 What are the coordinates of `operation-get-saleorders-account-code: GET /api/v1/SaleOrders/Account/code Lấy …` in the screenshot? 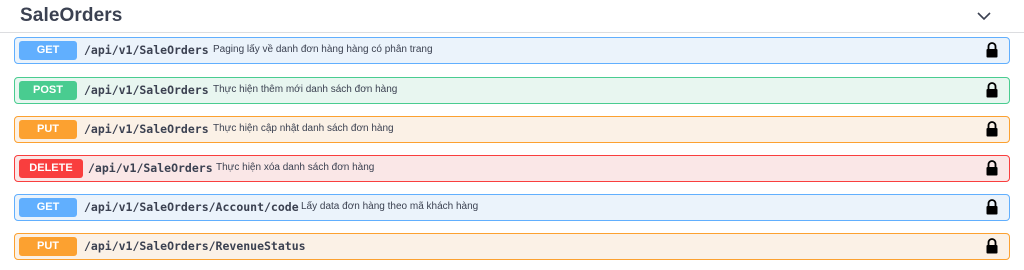 It's located at (512, 207).